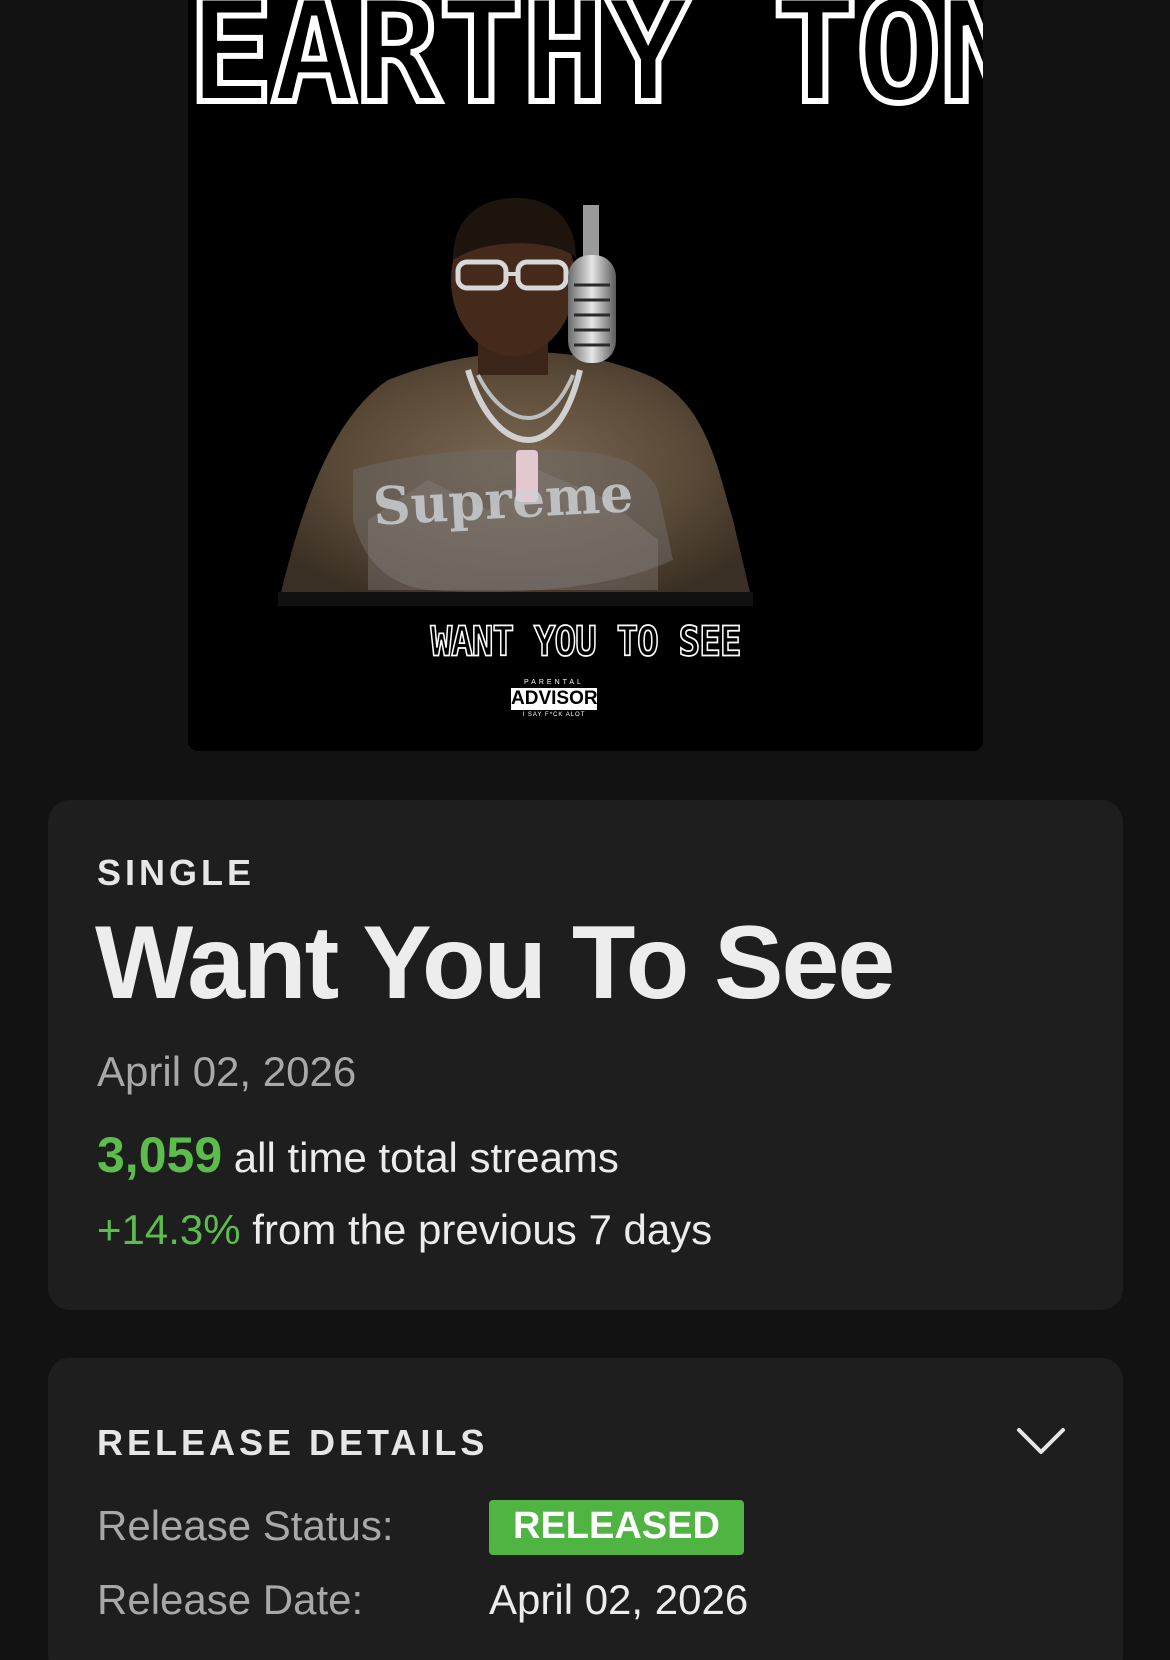 The height and width of the screenshot is (1660, 1170). Describe the element at coordinates (619, 1599) in the screenshot. I see `release-date-value: April 02, 2026` at that location.